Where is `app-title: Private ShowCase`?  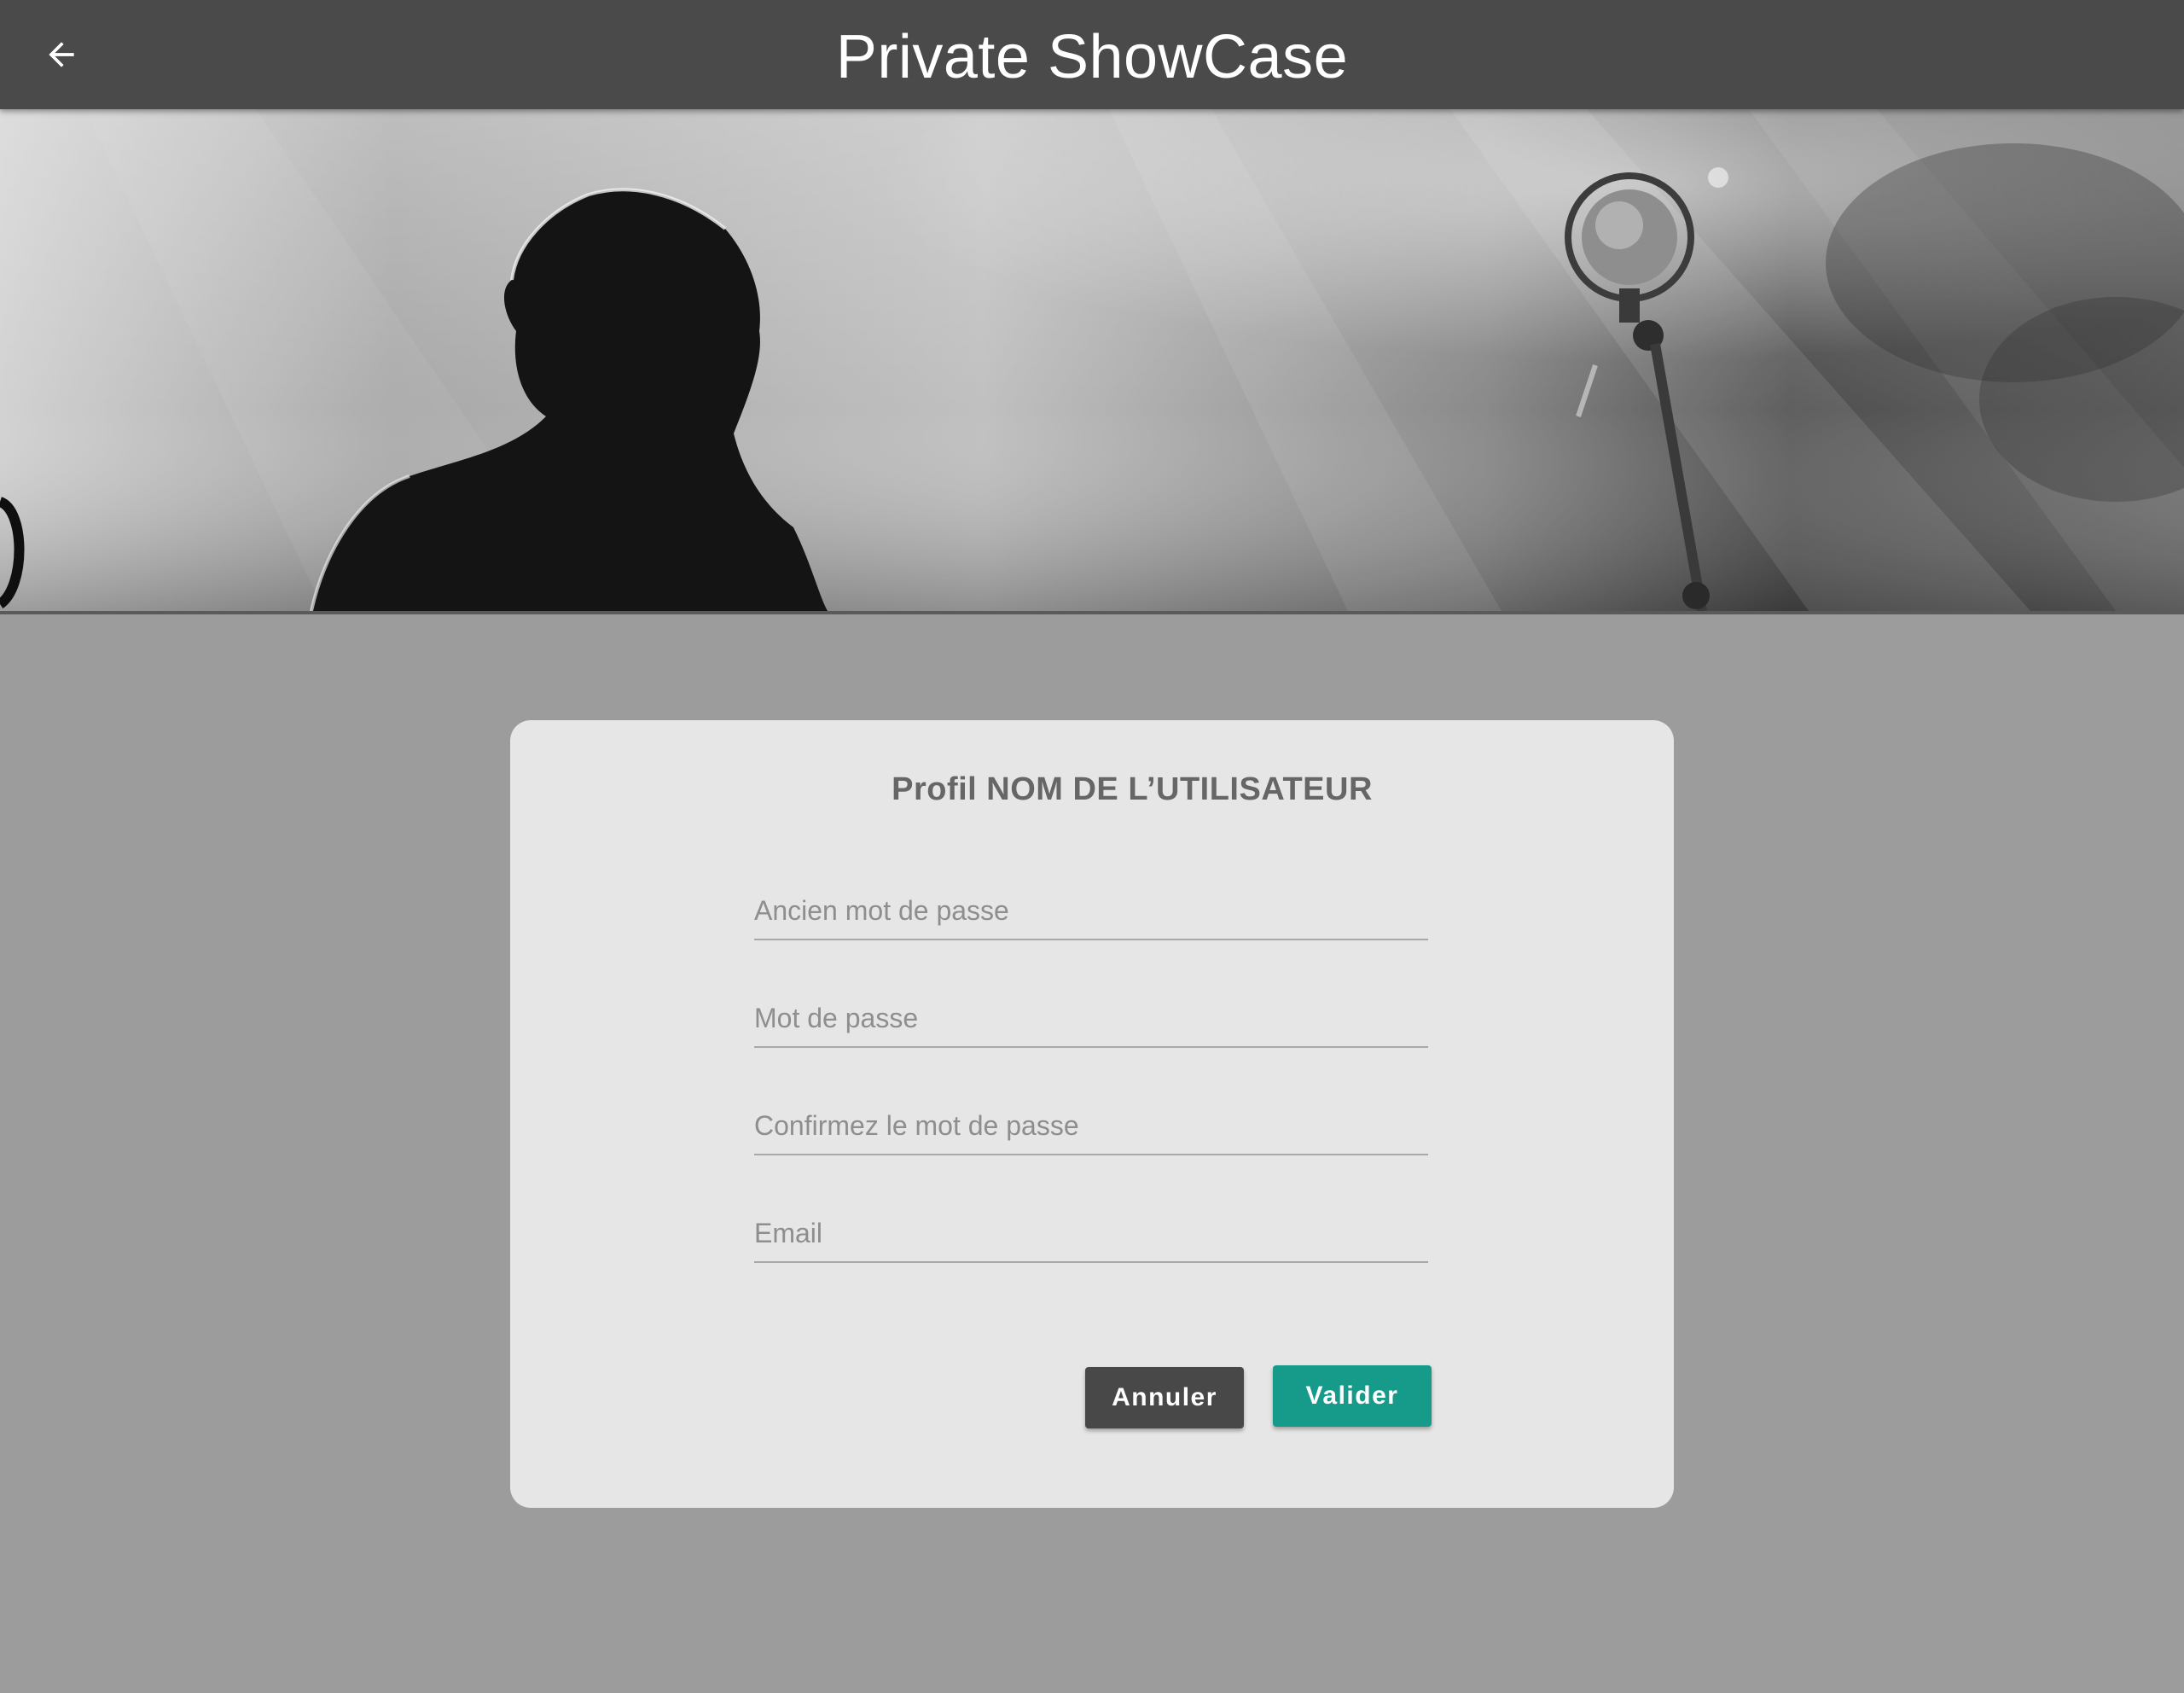 app-title: Private ShowCase is located at coordinates (1092, 57).